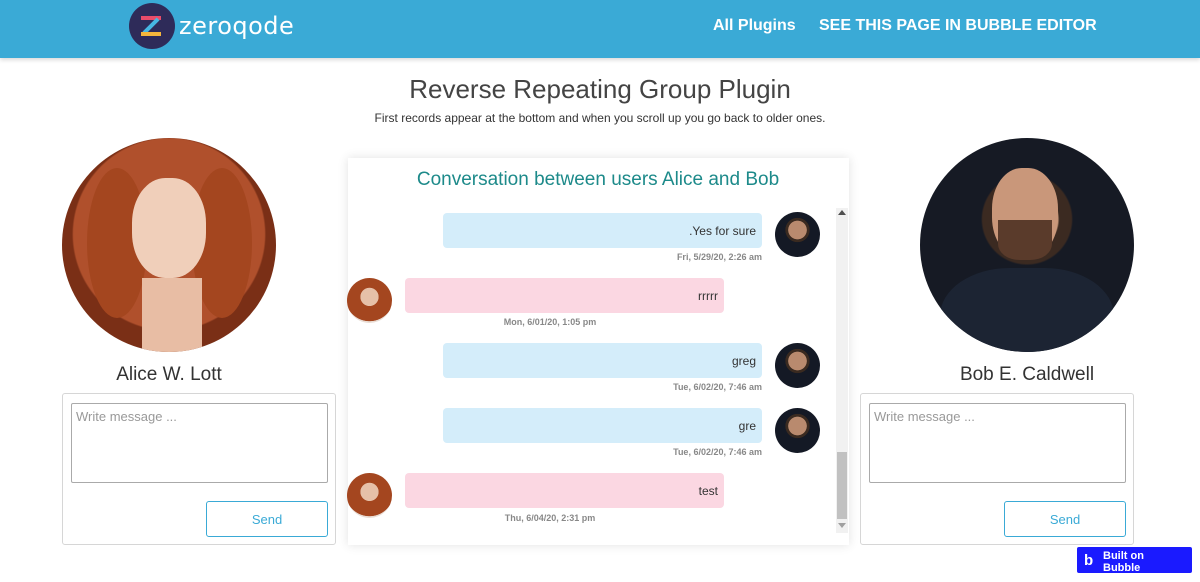  I want to click on message-bubble: test, so click(564, 490).